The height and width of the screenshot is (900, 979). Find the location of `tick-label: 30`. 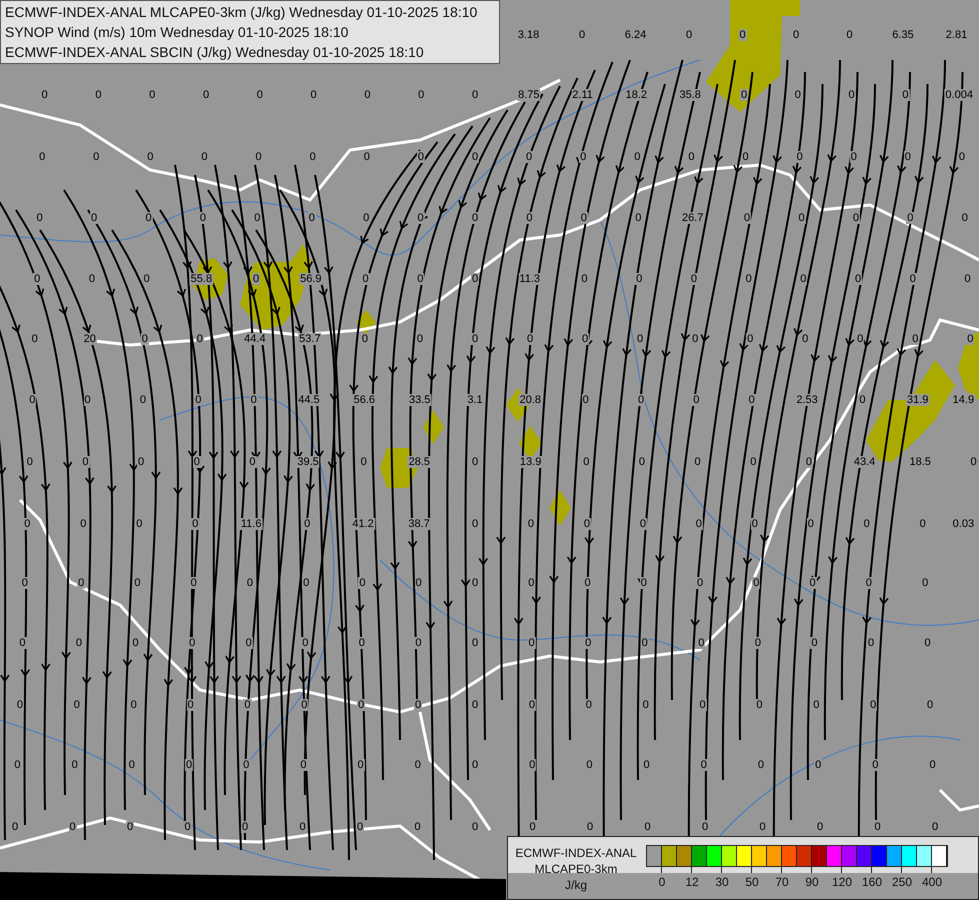

tick-label: 30 is located at coordinates (722, 882).